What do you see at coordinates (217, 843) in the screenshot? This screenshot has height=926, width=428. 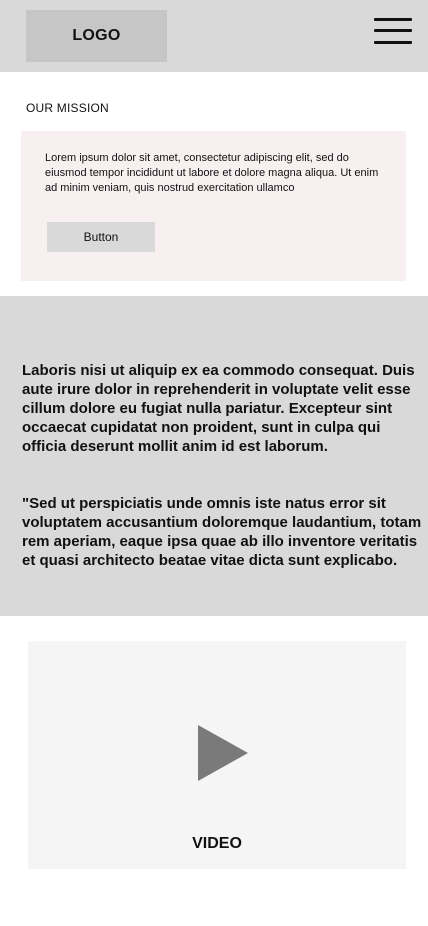 I see `video-label: VIDEO` at bounding box center [217, 843].